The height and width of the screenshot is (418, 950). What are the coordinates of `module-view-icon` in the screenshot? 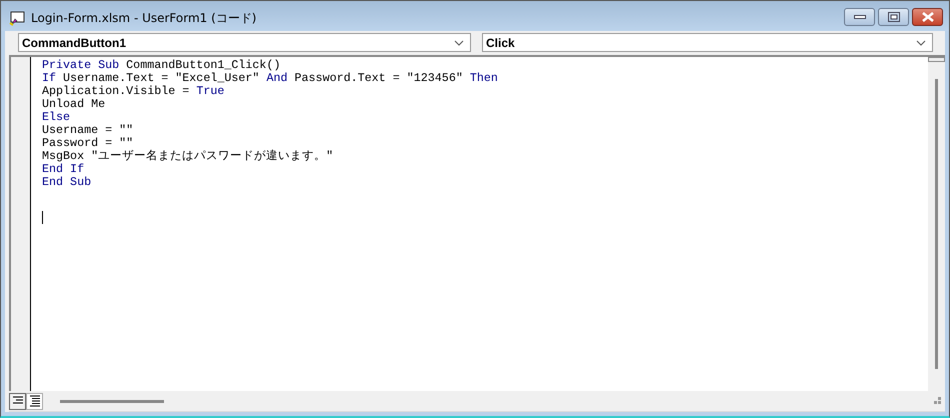 It's located at (34, 401).